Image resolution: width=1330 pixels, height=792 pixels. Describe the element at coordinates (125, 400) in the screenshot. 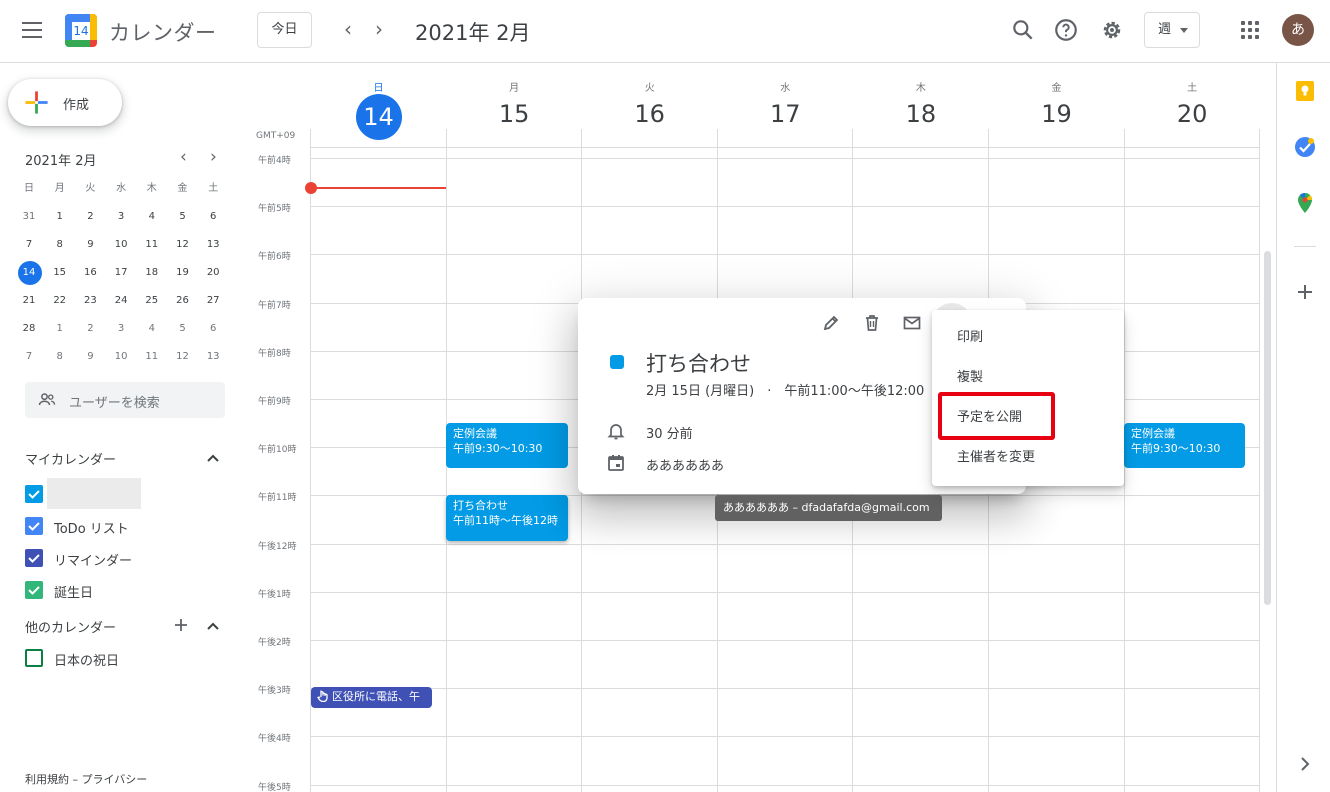

I see `people-search-input: ユーザーを検索` at that location.